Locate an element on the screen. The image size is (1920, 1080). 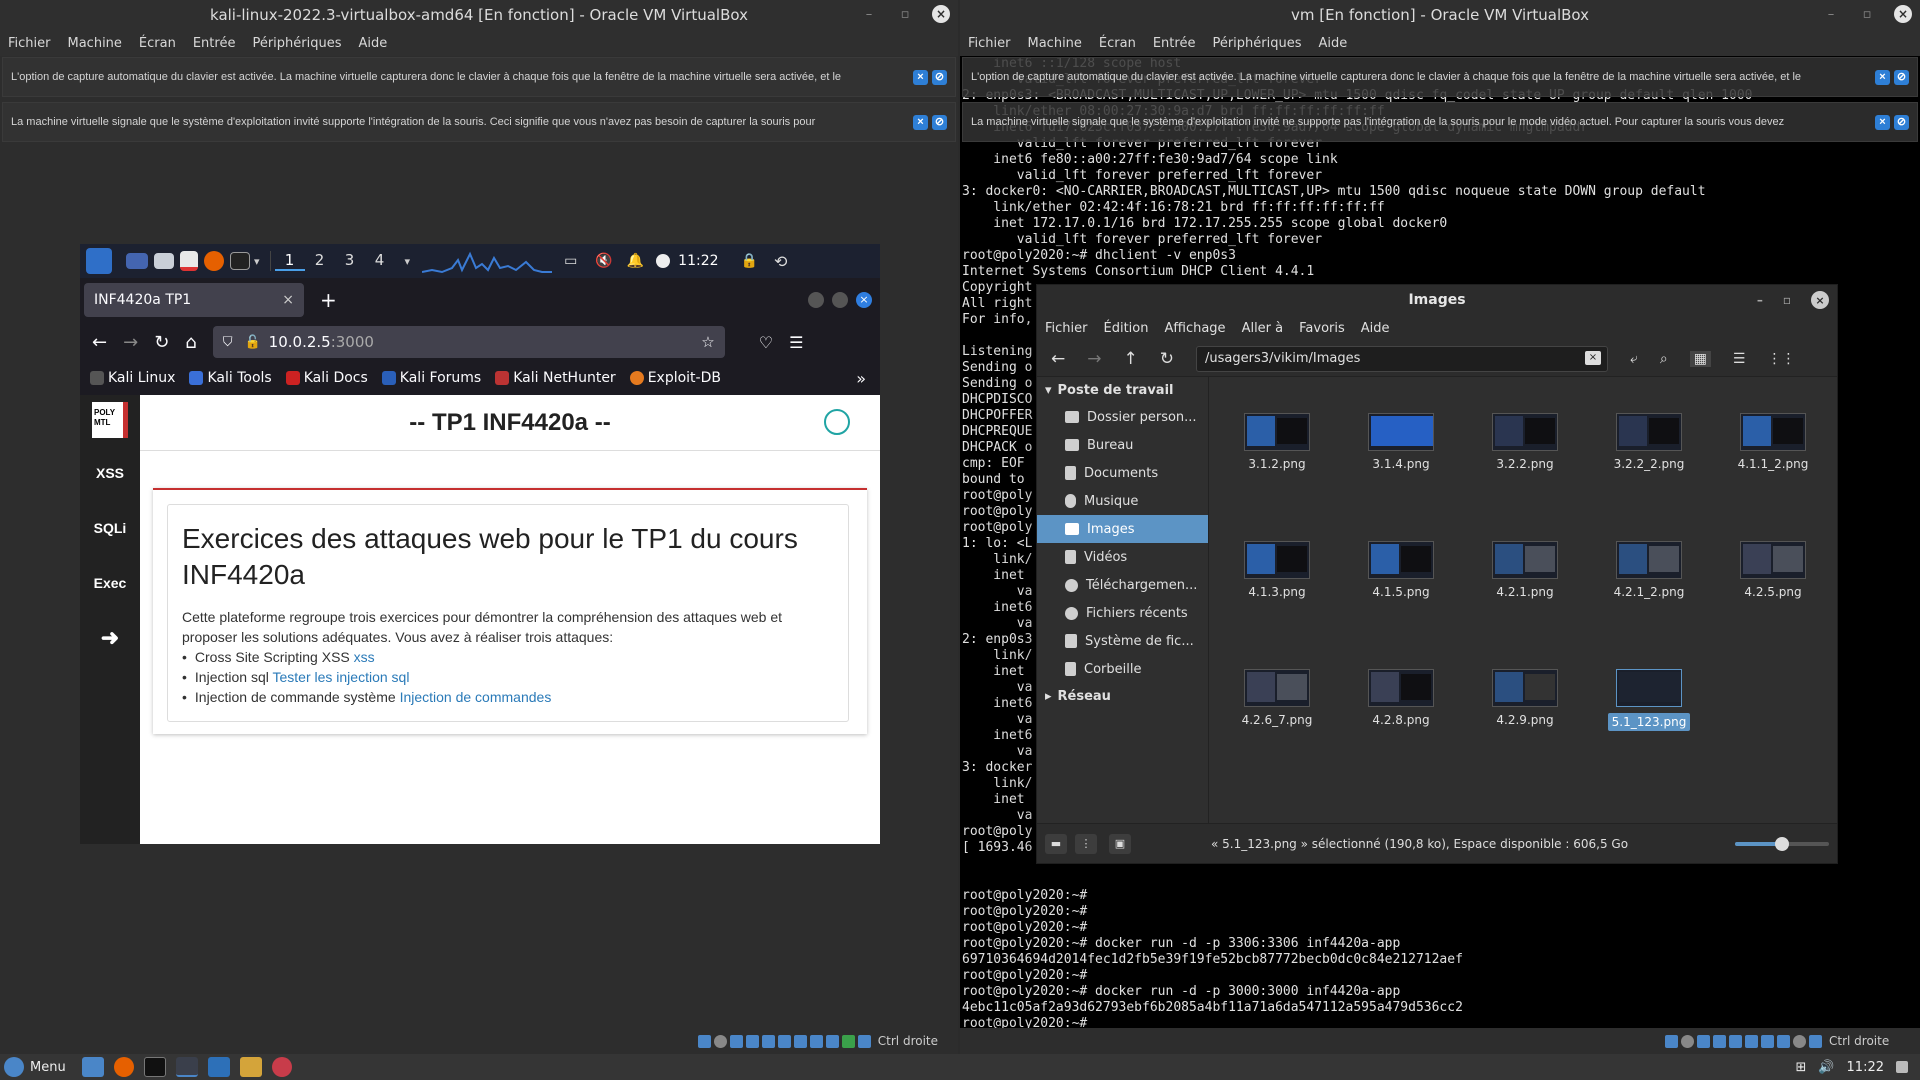
keyboard-capture-icon is located at coordinates (864, 1041).